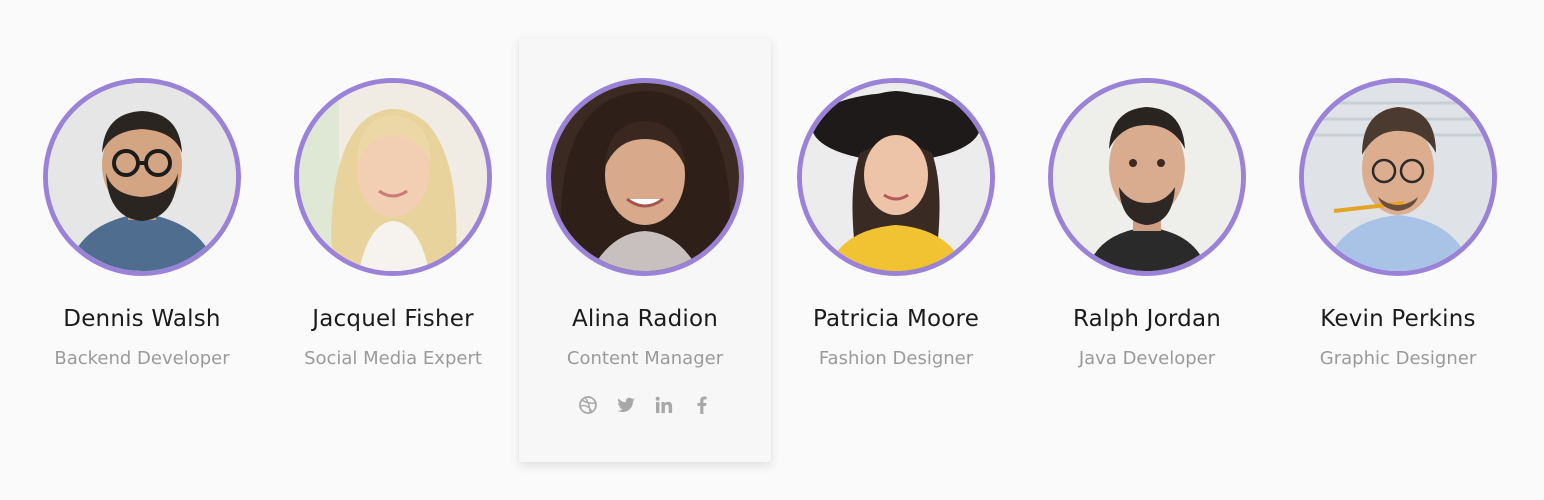  Describe the element at coordinates (1147, 319) in the screenshot. I see `member-name: Ralph Jordan` at that location.